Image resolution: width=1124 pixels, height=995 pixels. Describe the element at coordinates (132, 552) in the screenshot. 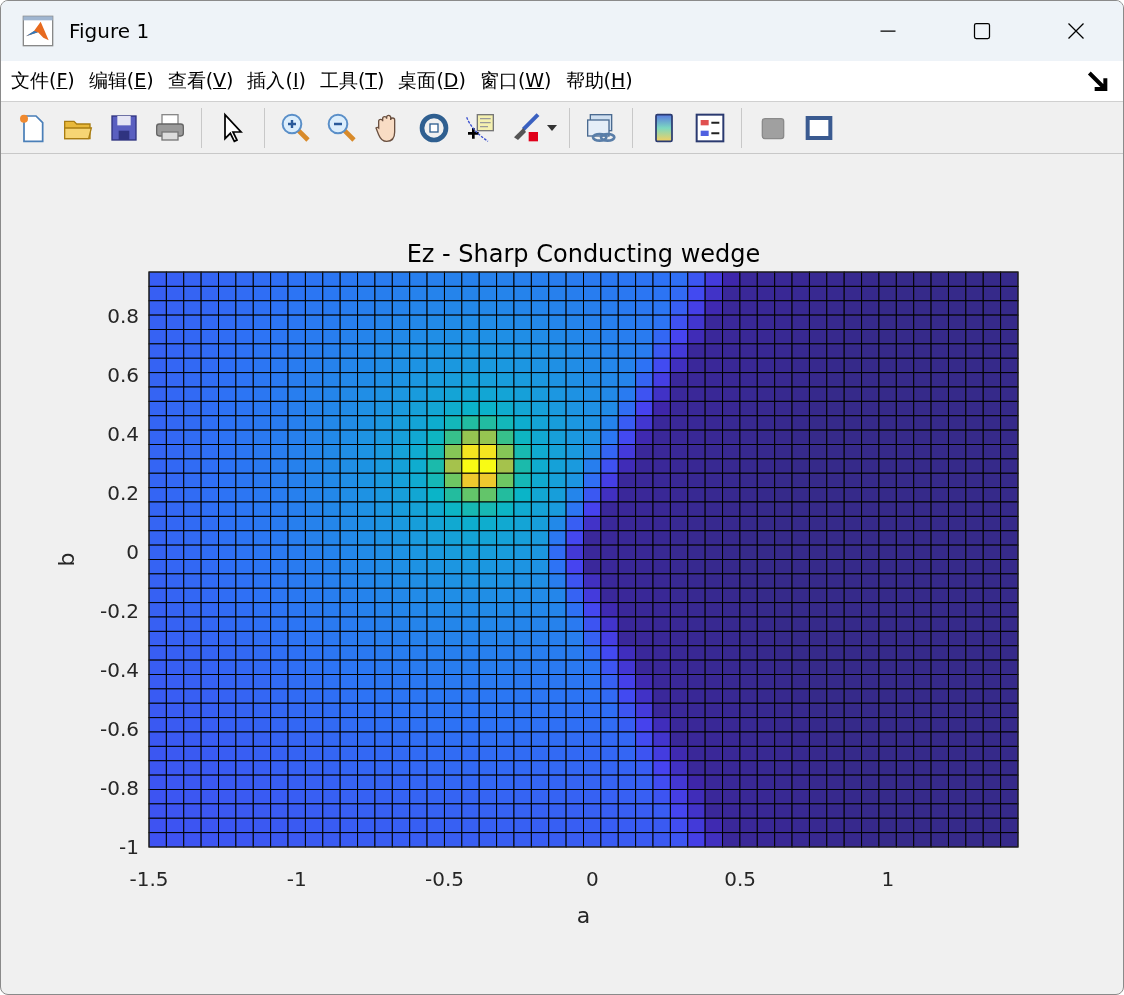

I see `y-tick-label: 0` at that location.